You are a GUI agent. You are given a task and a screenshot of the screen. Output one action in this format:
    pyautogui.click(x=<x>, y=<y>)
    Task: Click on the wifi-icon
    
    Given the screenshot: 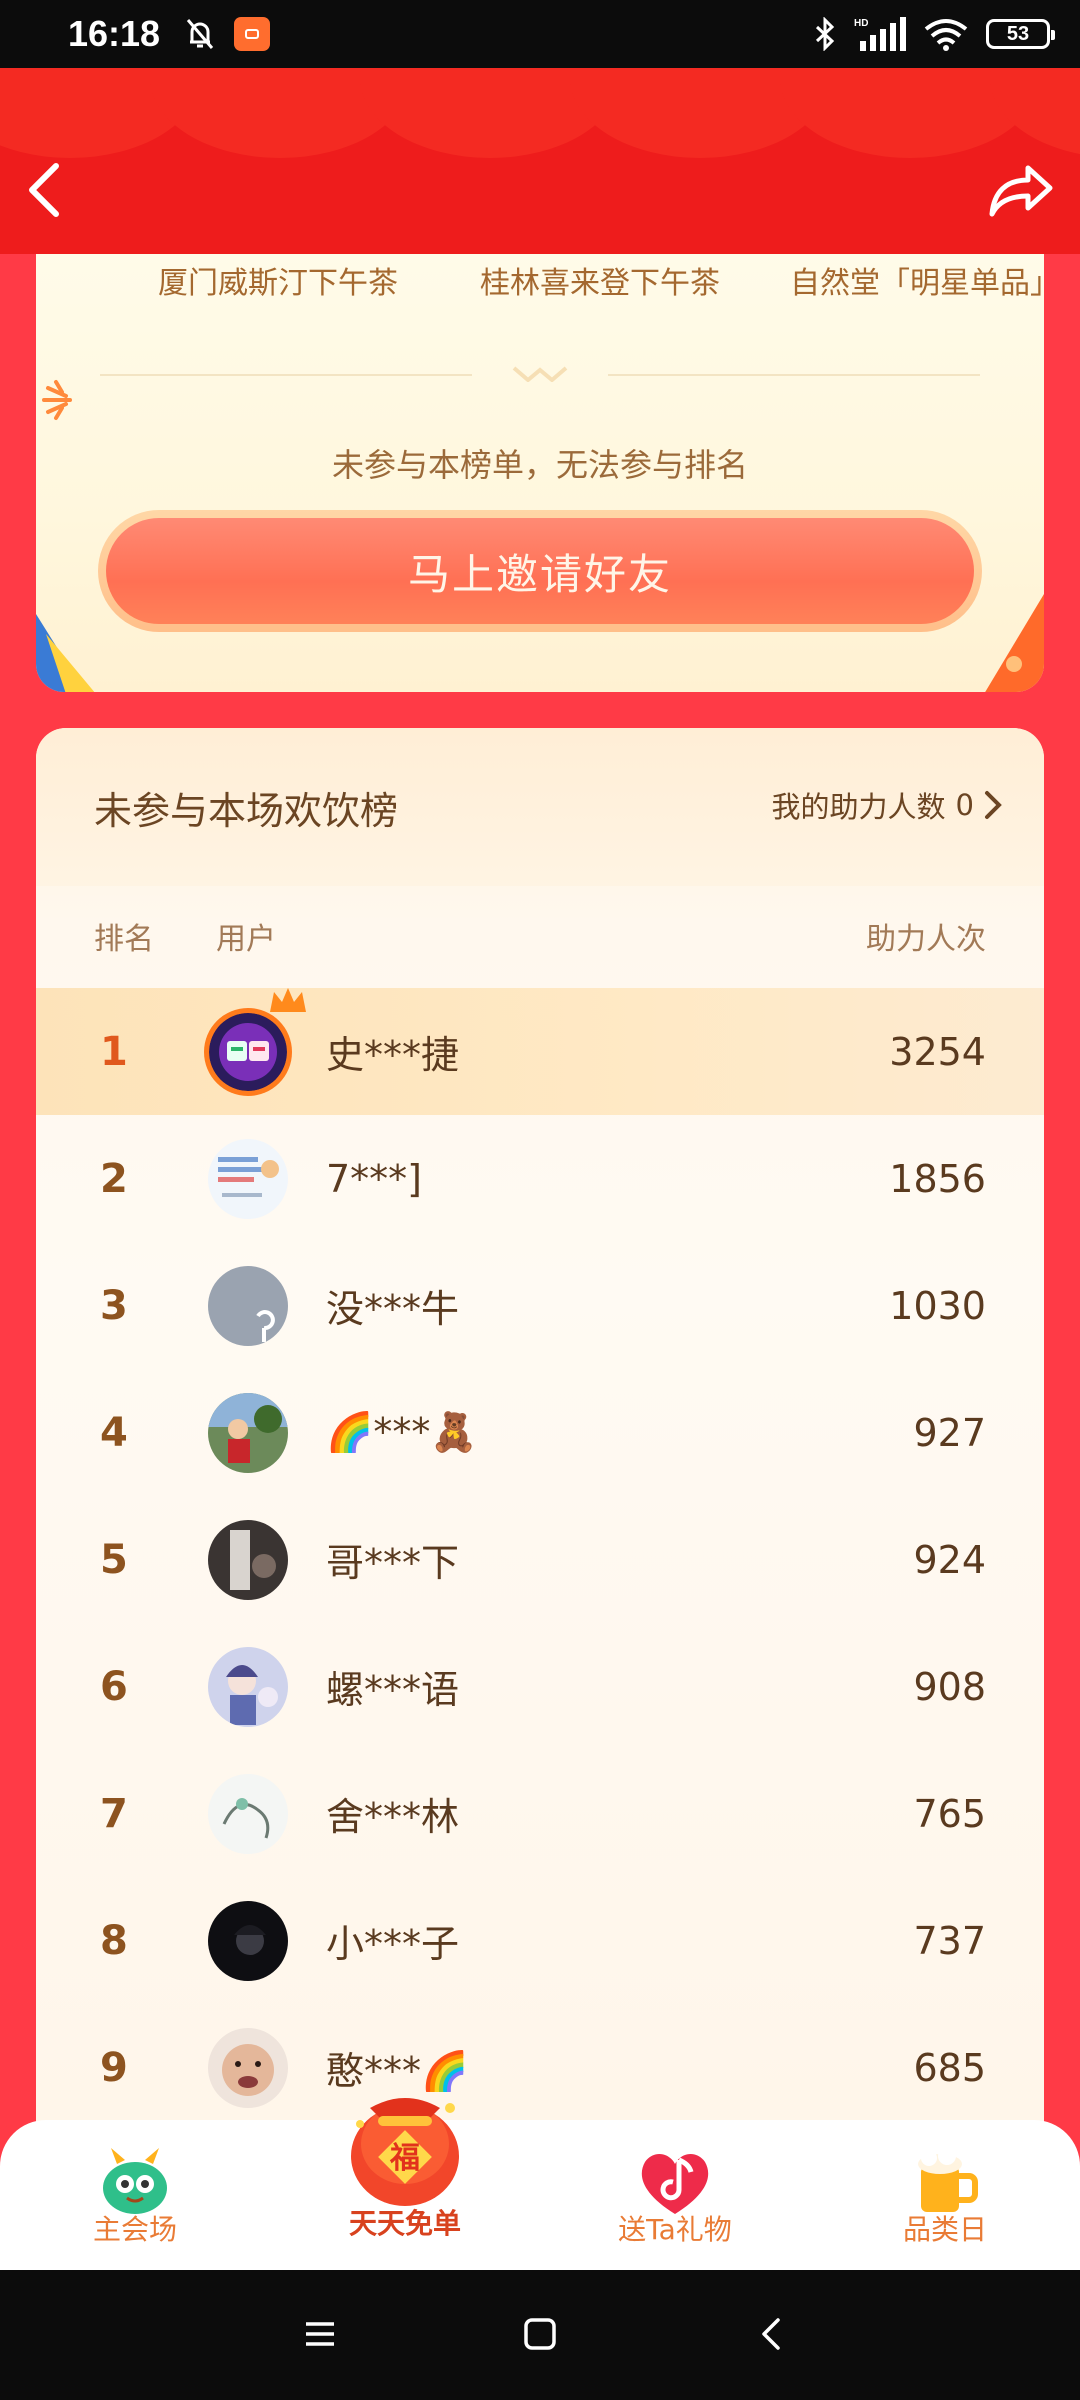 What is the action you would take?
    pyautogui.click(x=946, y=35)
    